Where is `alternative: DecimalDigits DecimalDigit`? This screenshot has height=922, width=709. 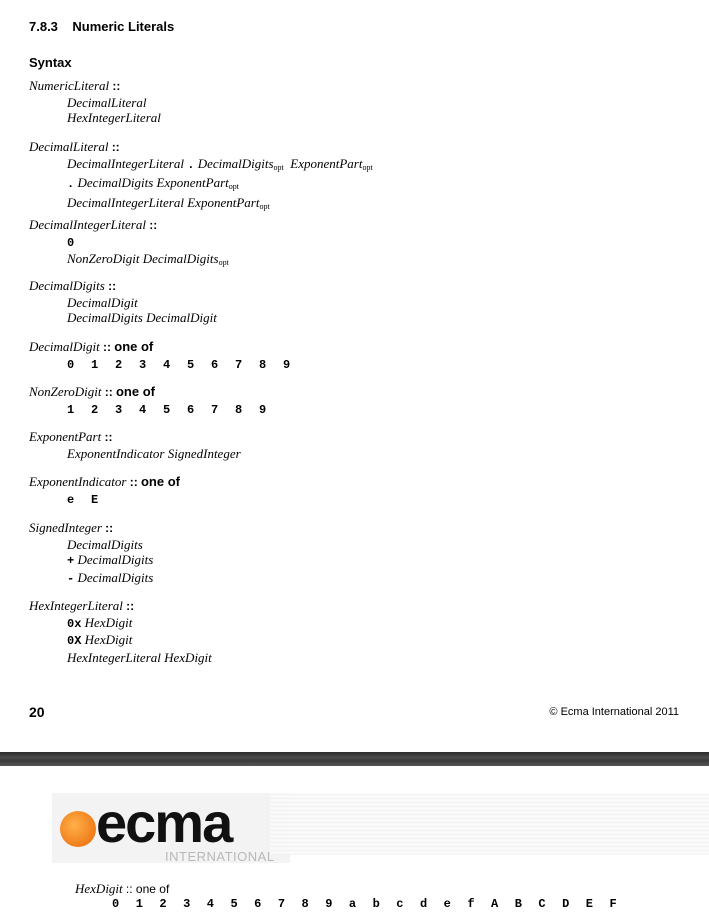 alternative: DecimalDigits DecimalDigit is located at coordinates (123, 318).